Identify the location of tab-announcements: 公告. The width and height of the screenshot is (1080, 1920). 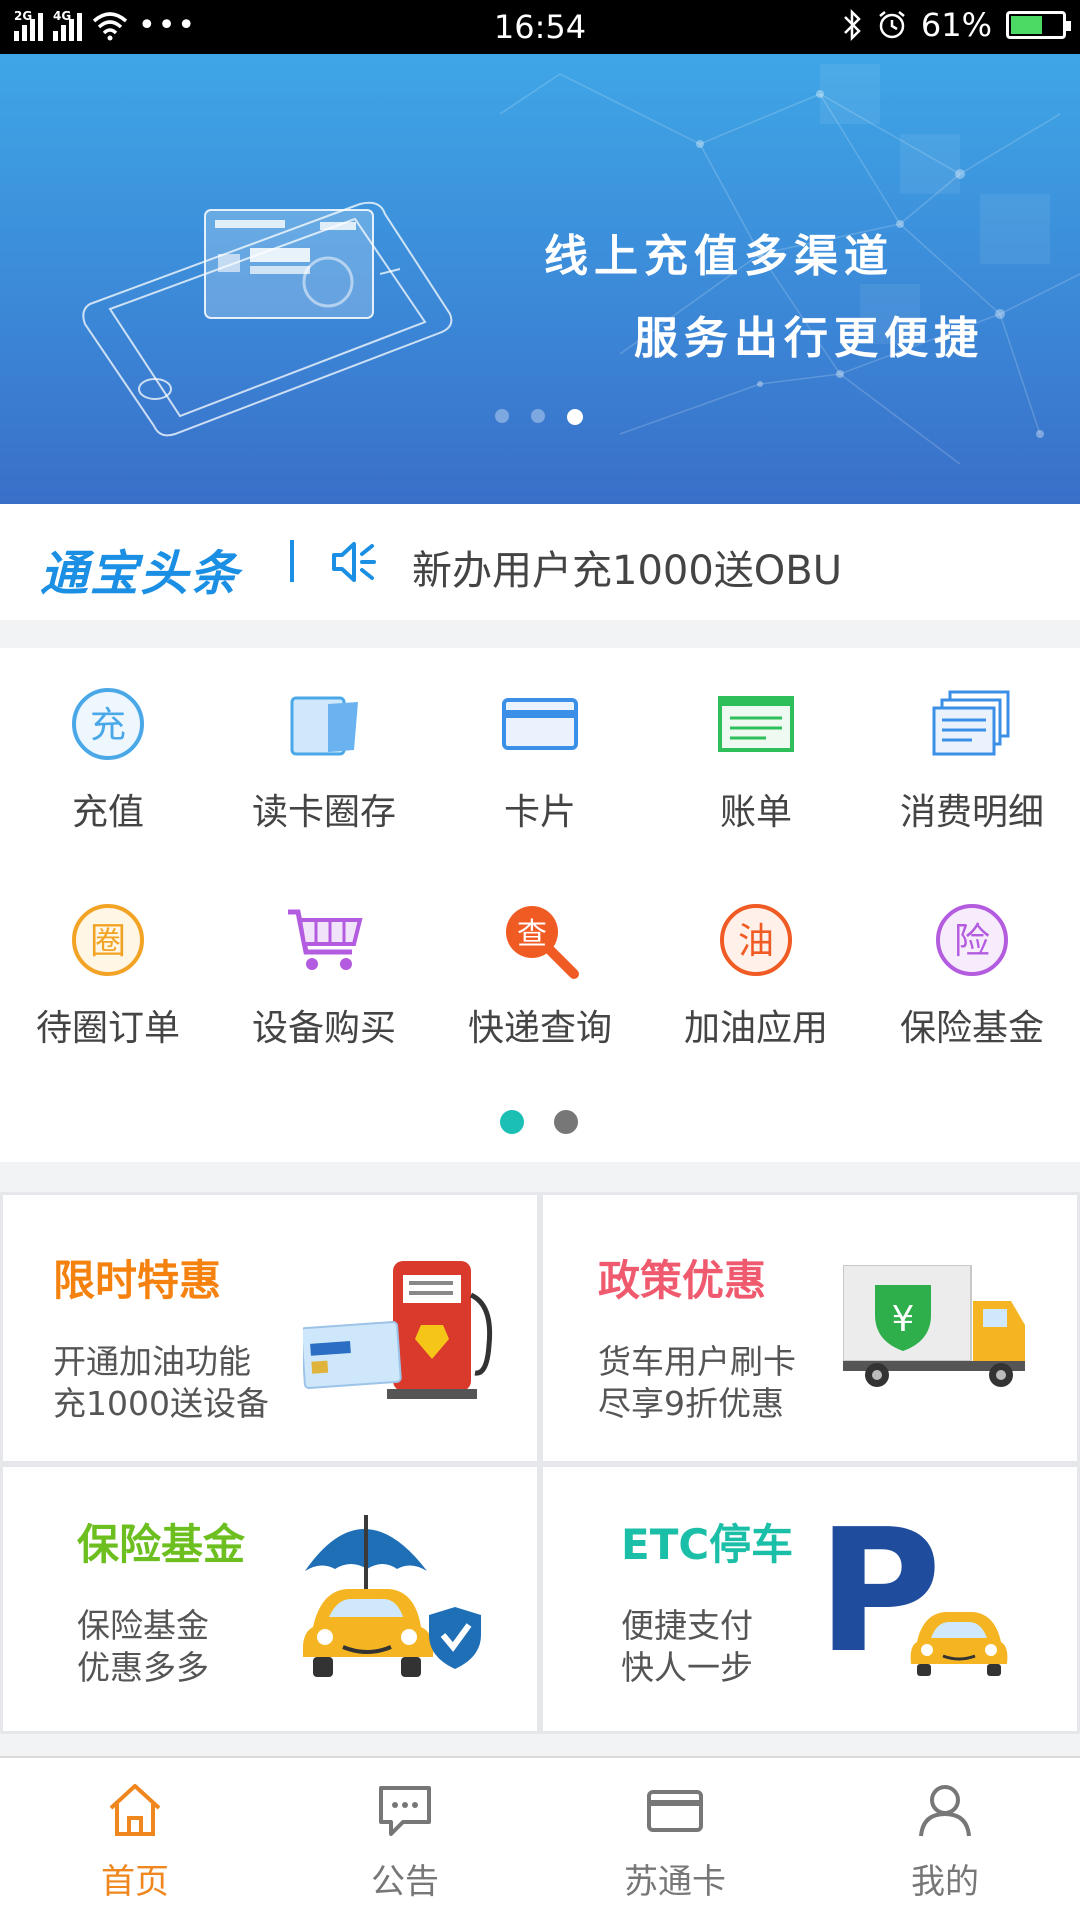
(405, 1839).